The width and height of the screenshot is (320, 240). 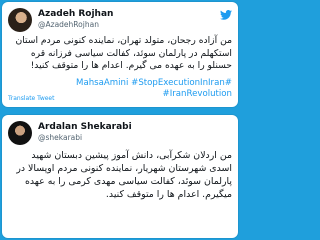 What do you see at coordinates (120, 20) in the screenshot?
I see `tweet-header: Azadeh Rojhan @AzadehRojhan` at bounding box center [120, 20].